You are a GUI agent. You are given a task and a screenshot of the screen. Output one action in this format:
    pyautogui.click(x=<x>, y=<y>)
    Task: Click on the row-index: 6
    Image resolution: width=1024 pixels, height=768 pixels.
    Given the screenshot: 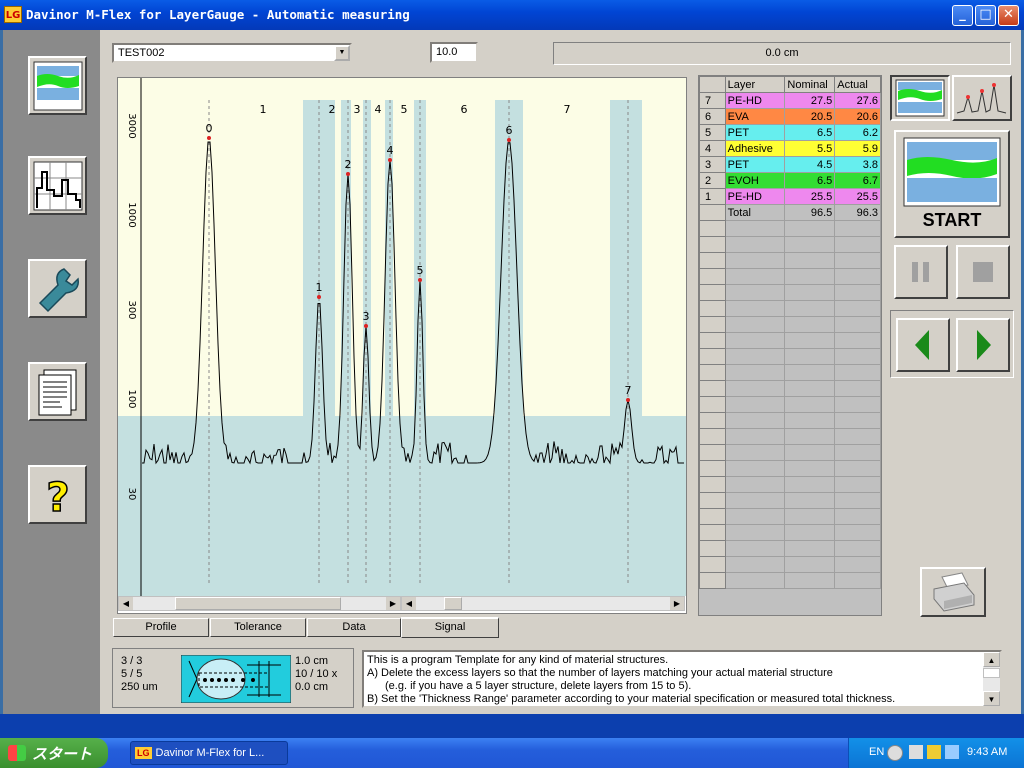 What is the action you would take?
    pyautogui.click(x=712, y=116)
    